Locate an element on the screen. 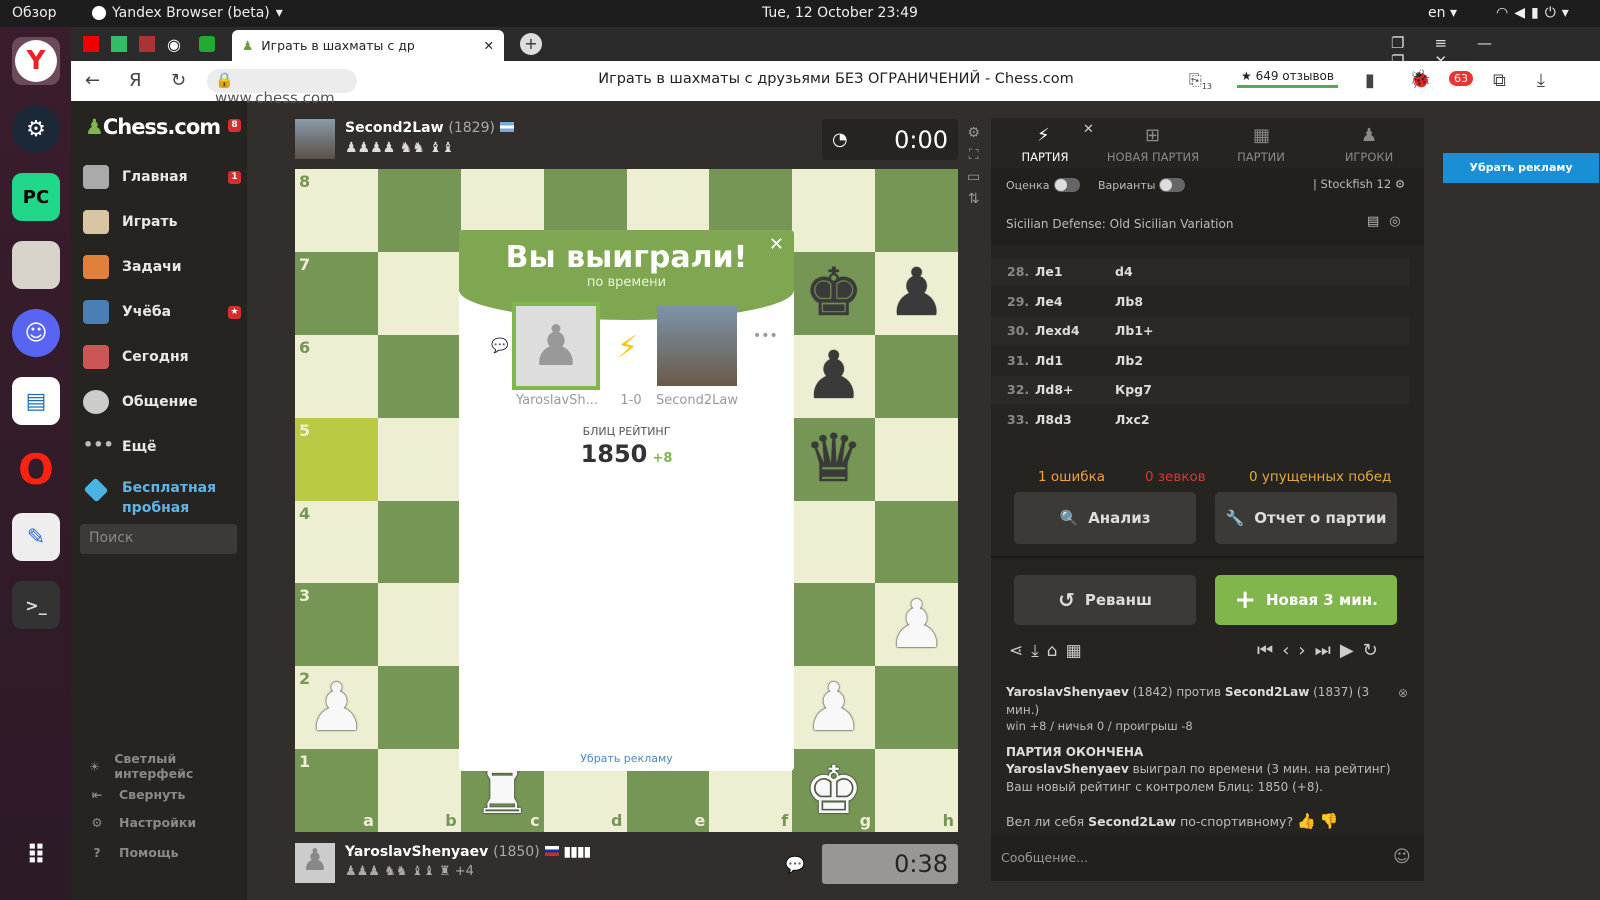 Image resolution: width=1600 pixels, height=900 pixels. fullscreen-icon: ⛶ is located at coordinates (973, 155).